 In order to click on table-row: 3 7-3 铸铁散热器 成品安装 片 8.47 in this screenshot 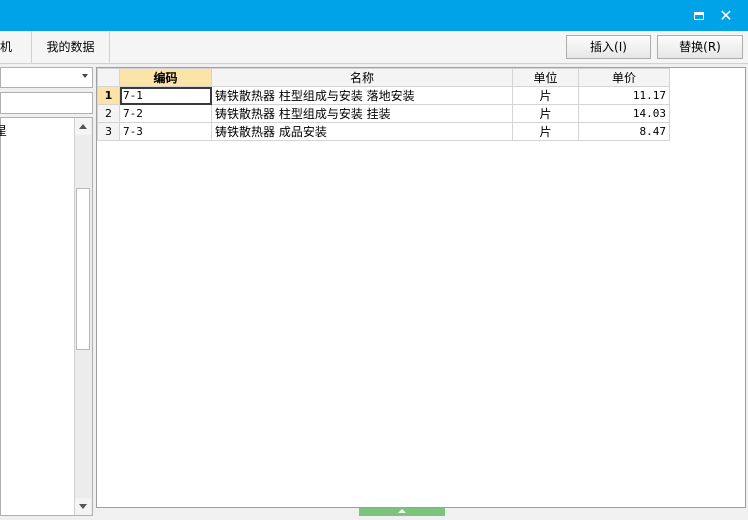, I will do `click(383, 131)`.